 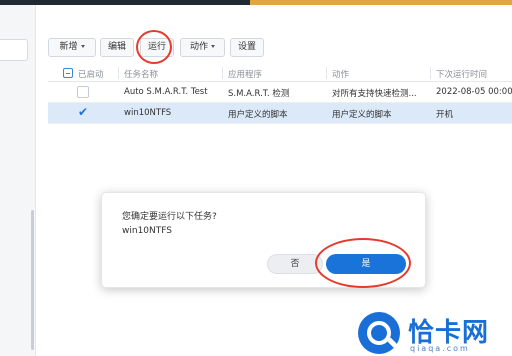 I want to click on sidebar-search-input, so click(x=14, y=50).